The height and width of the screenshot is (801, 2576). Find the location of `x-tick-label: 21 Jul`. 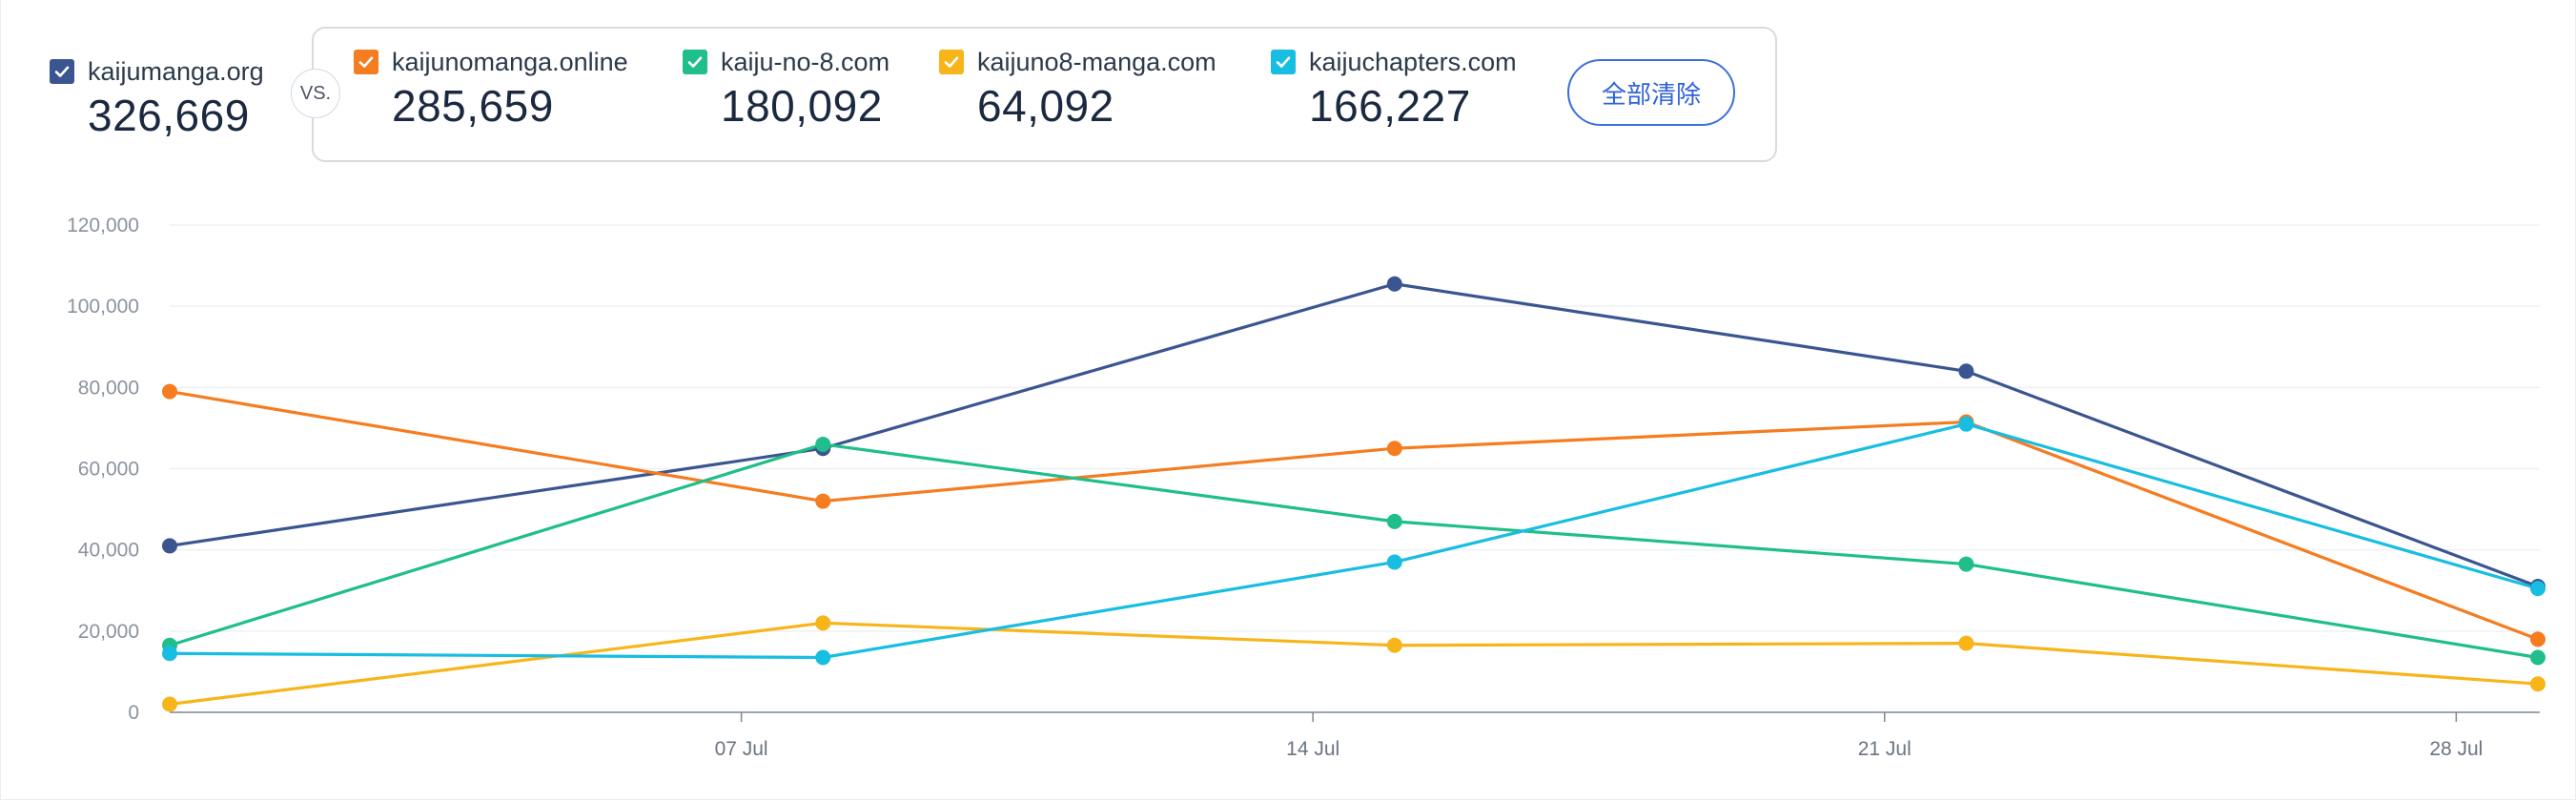

x-tick-label: 21 Jul is located at coordinates (1885, 749).